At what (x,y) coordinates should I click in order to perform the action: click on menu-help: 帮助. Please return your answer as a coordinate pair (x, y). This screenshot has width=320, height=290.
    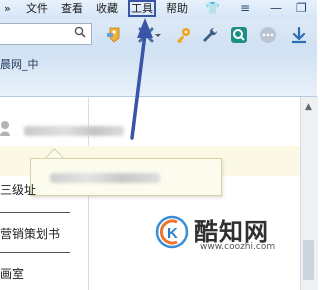
    Looking at the image, I should click on (177, 9).